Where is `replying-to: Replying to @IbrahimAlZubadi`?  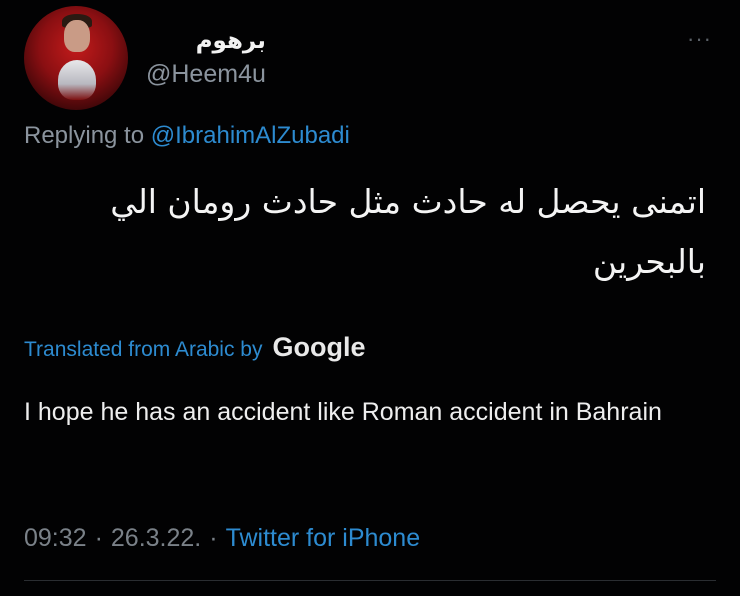
replying-to: Replying to @IbrahimAlZubadi is located at coordinates (187, 136).